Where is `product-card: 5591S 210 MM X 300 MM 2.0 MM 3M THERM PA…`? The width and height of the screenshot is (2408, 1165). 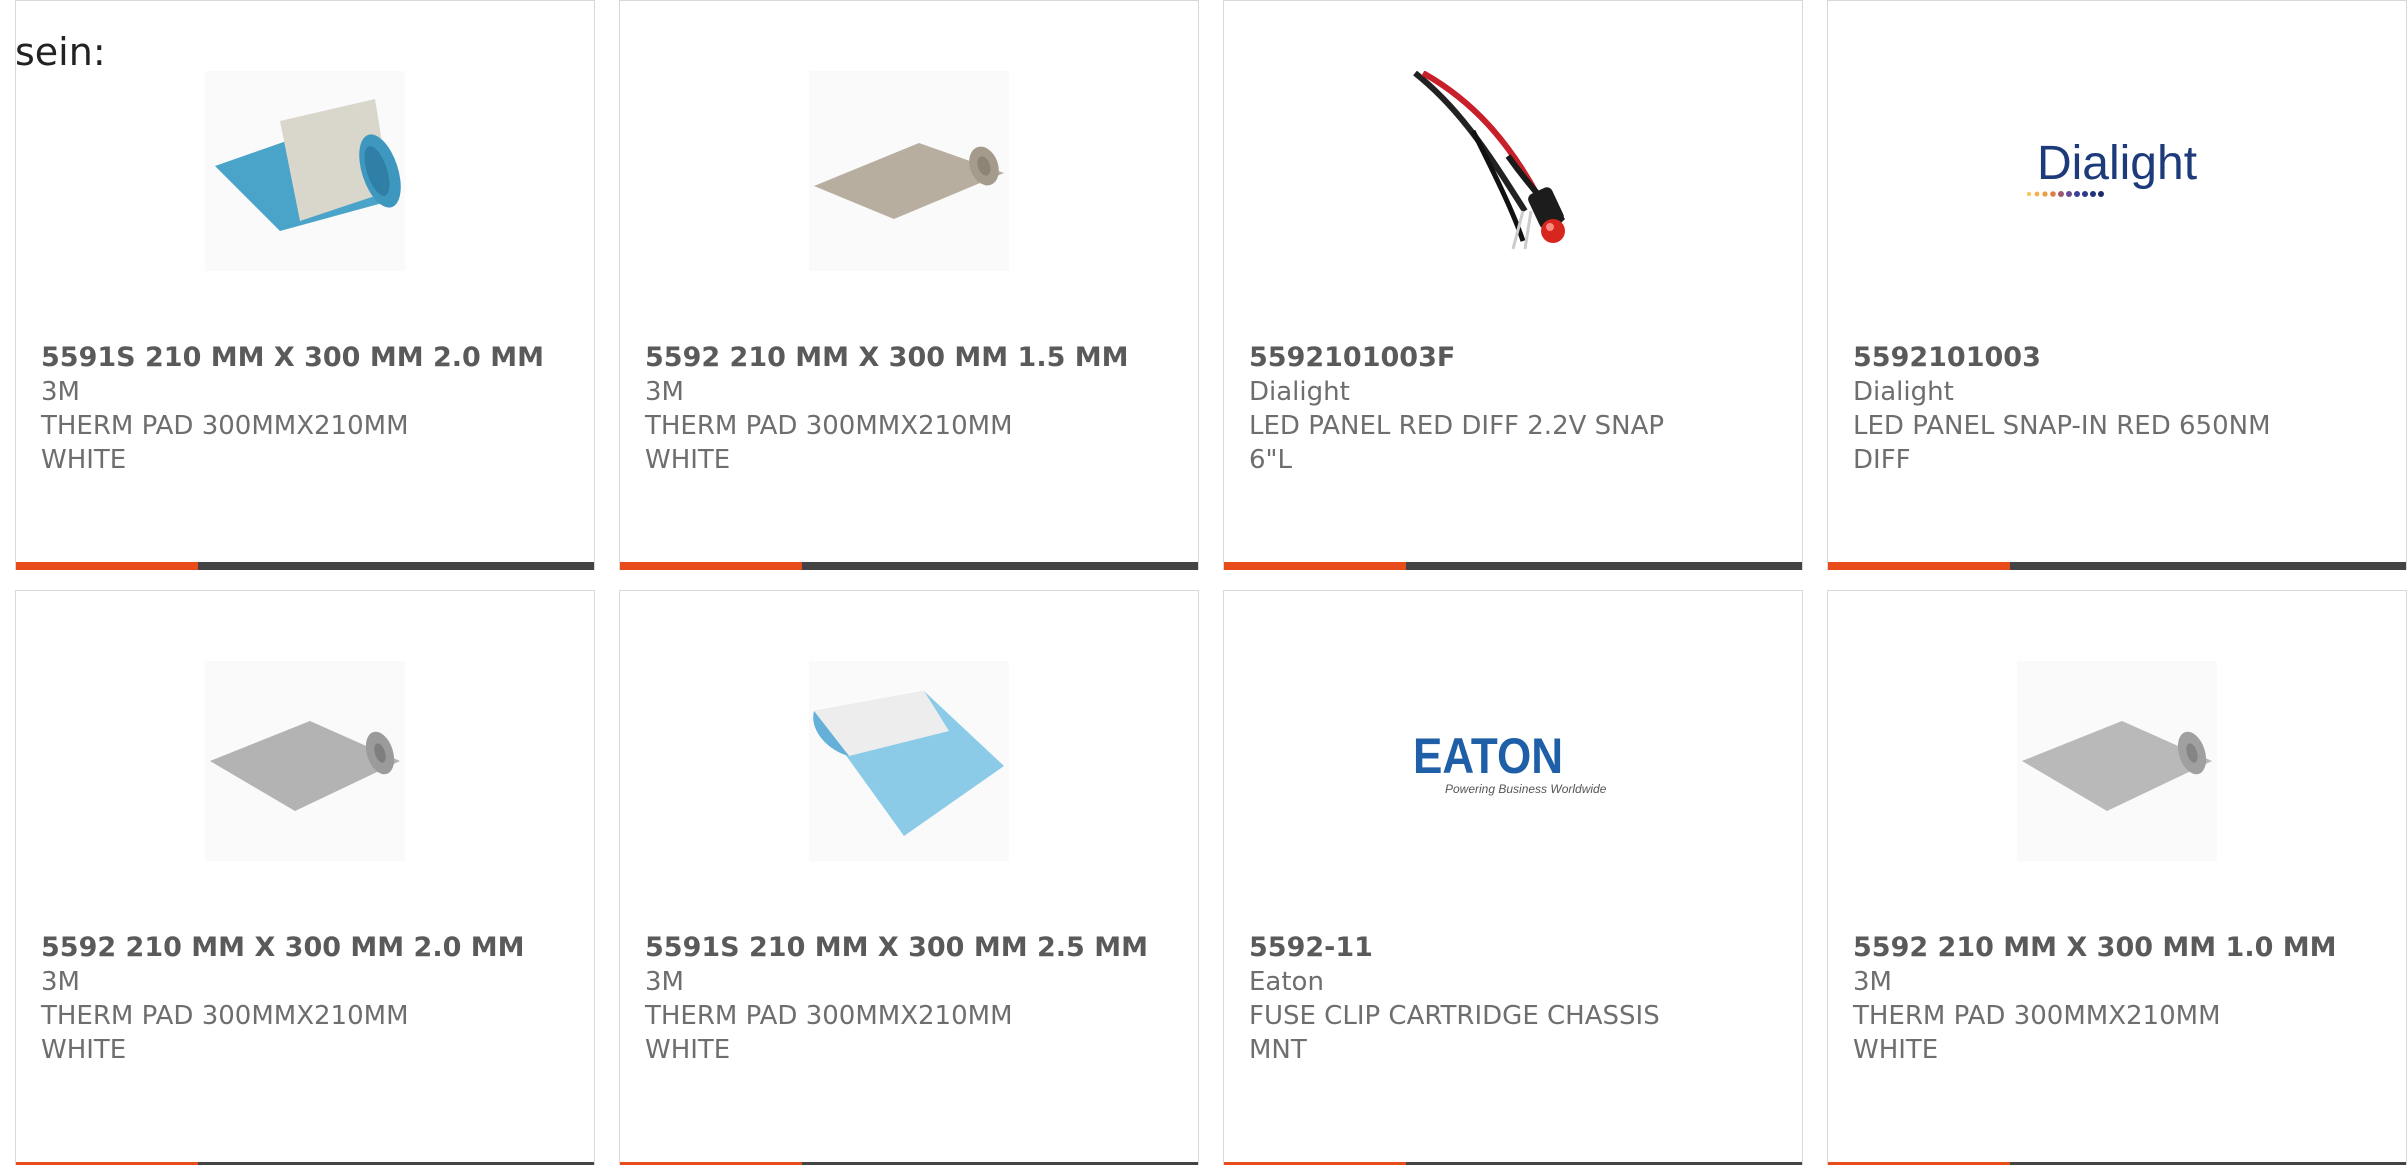 product-card: 5591S 210 MM X 300 MM 2.0 MM 3M THERM PA… is located at coordinates (305, 285).